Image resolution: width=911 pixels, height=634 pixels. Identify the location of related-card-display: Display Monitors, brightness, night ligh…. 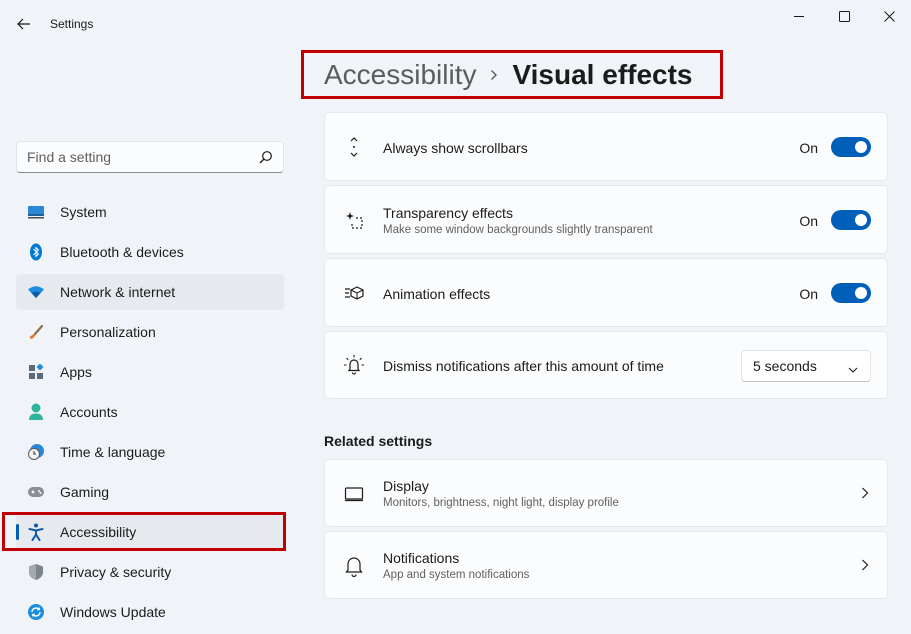
(606, 493).